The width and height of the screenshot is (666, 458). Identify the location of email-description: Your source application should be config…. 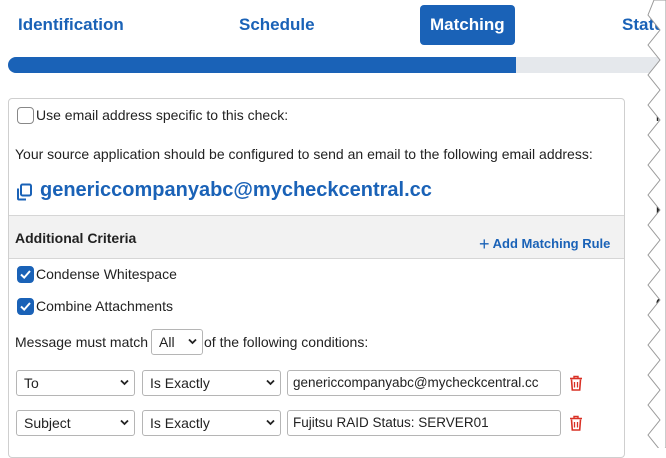
(304, 154).